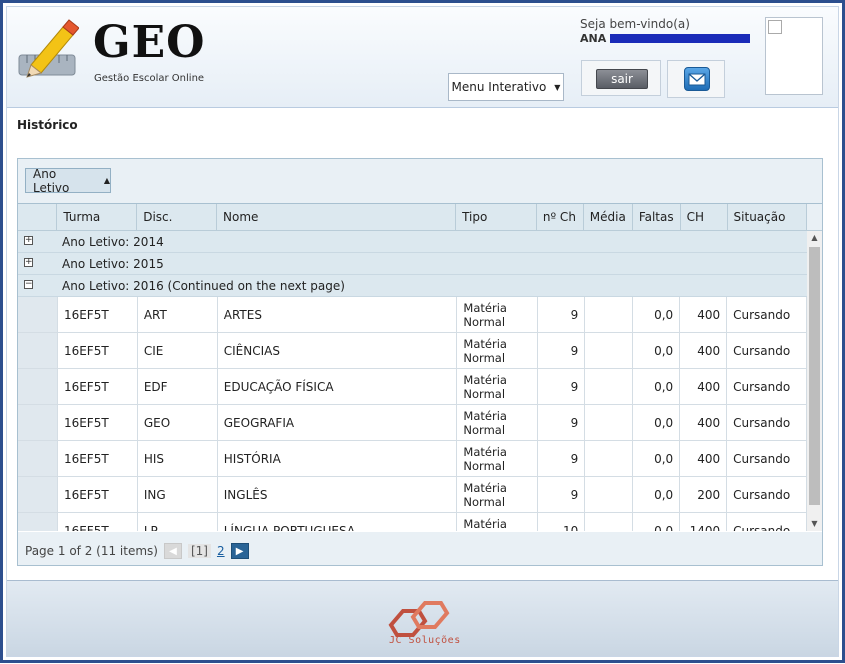 This screenshot has width=845, height=664. What do you see at coordinates (593, 38) in the screenshot?
I see `user-name: ANA` at bounding box center [593, 38].